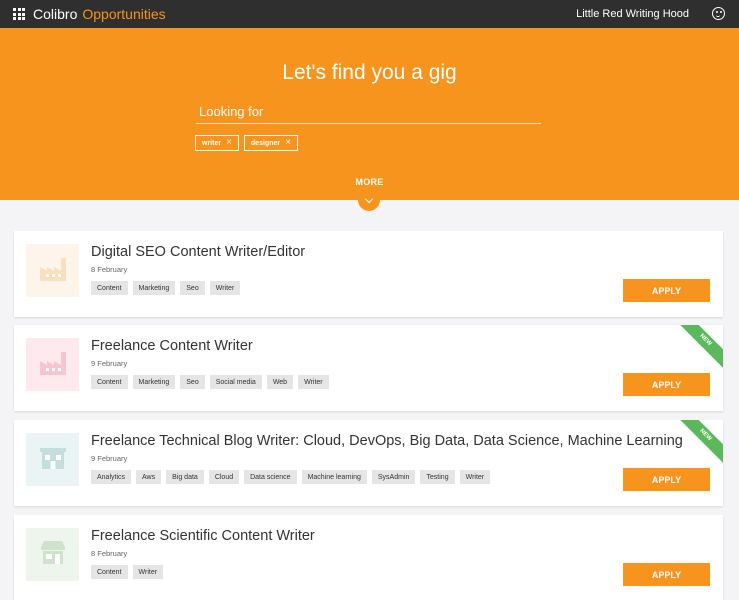 This screenshot has width=739, height=600. Describe the element at coordinates (632, 14) in the screenshot. I see `user-name: Little Red Writing Hood` at that location.